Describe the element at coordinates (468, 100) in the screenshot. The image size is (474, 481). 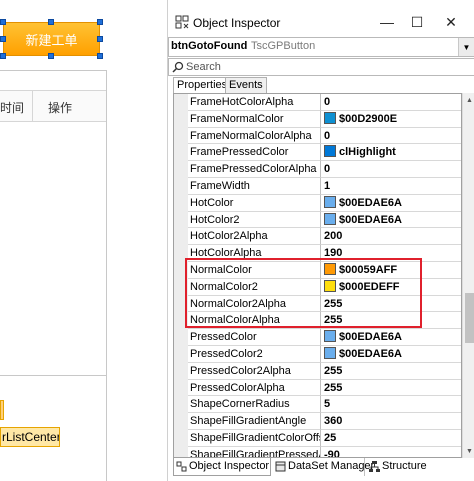
I see `scroll-up-icon: ▲` at that location.